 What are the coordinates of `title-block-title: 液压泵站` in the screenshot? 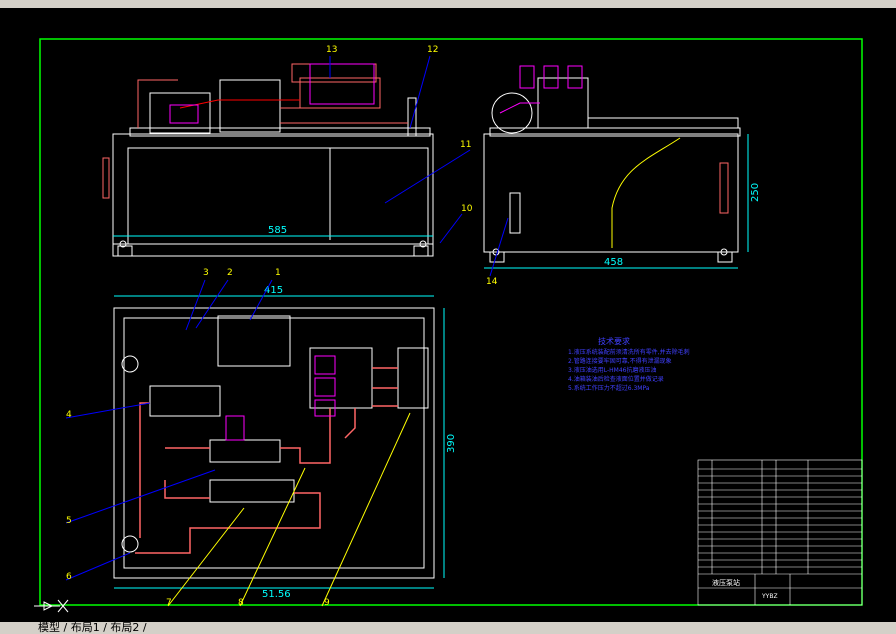 It's located at (726, 582).